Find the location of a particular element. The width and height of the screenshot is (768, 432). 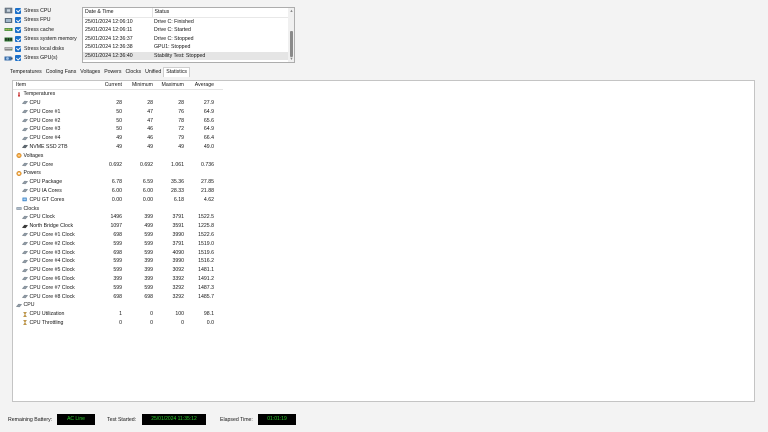

average-value: 27.85 is located at coordinates (207, 182).